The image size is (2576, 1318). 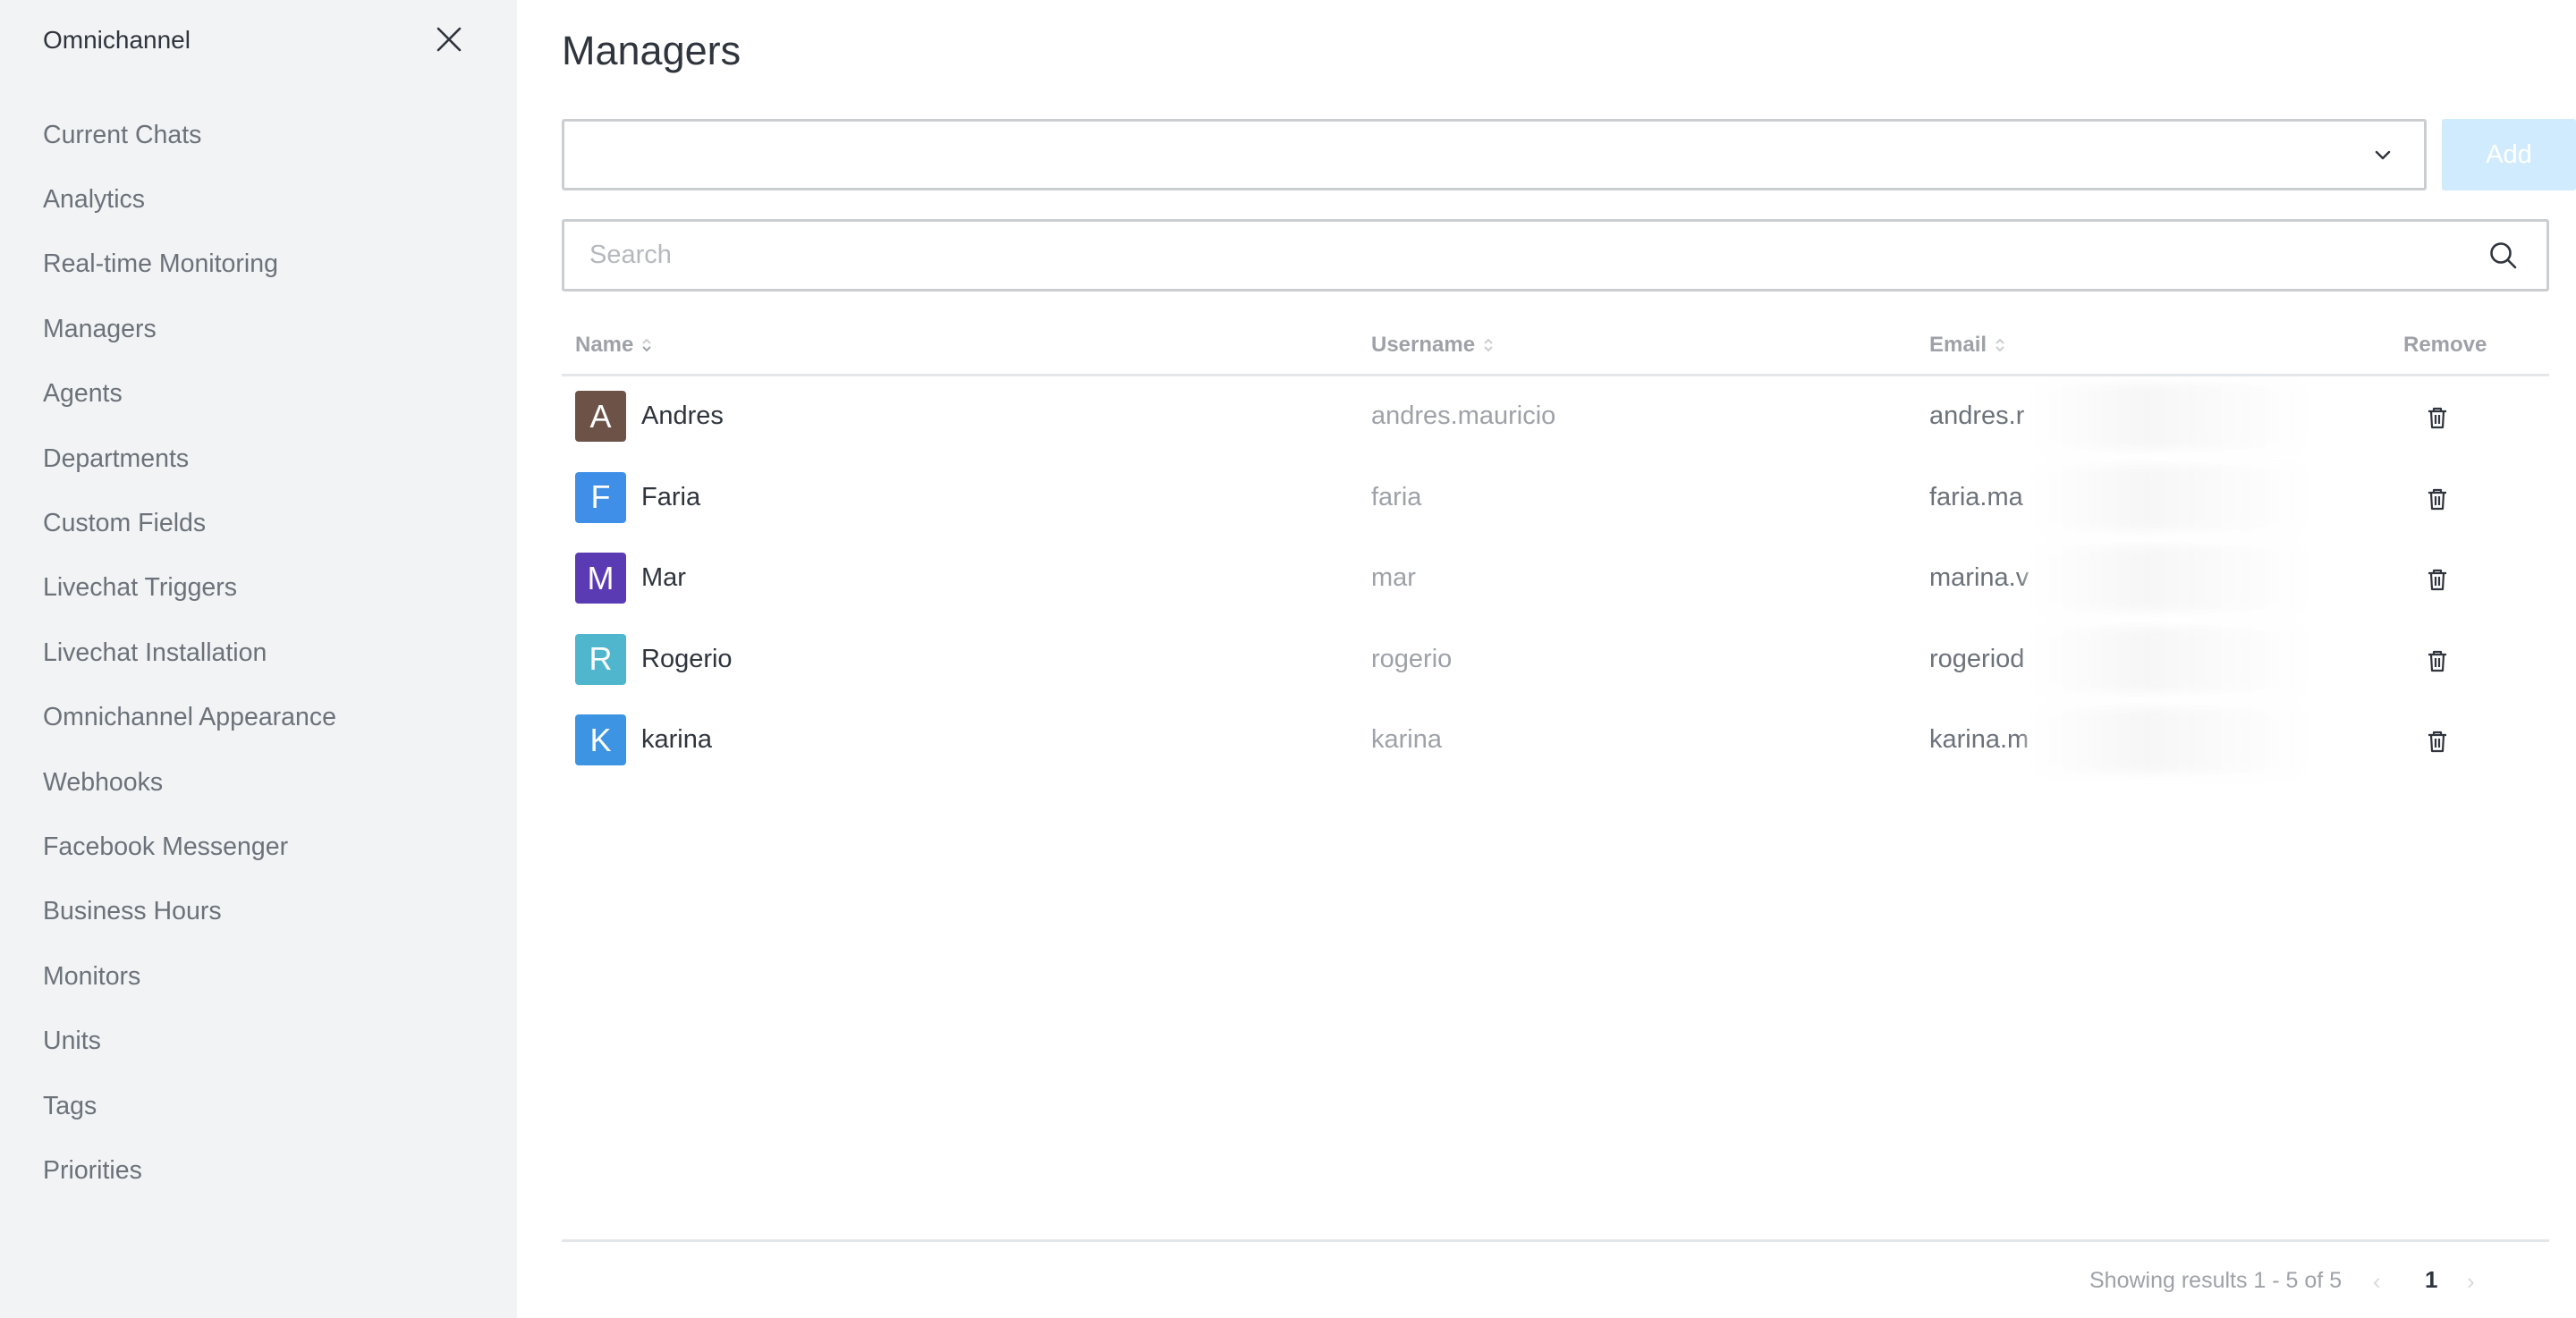 What do you see at coordinates (258, 783) in the screenshot?
I see `sidebar-item-webhooks: Webhooks` at bounding box center [258, 783].